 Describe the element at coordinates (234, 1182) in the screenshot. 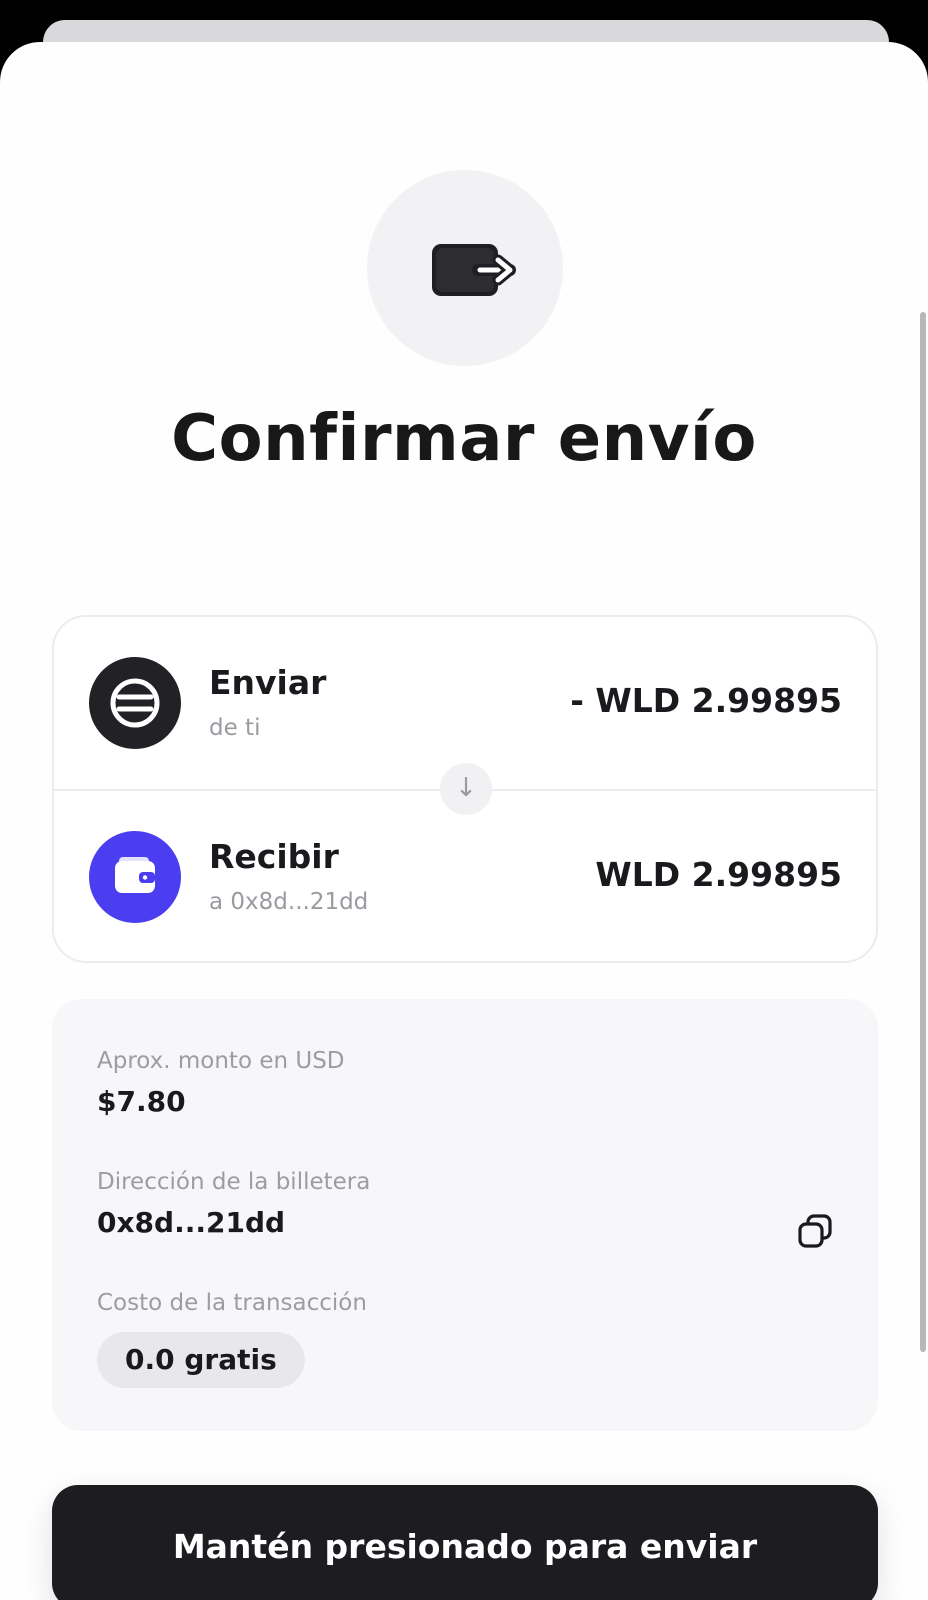

I see `wallet-address-label: Dirección de la billetera` at that location.